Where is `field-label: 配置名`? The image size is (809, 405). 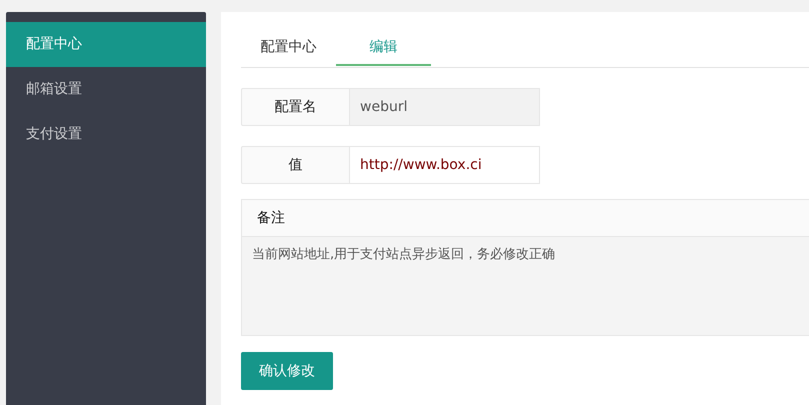 field-label: 配置名 is located at coordinates (295, 107).